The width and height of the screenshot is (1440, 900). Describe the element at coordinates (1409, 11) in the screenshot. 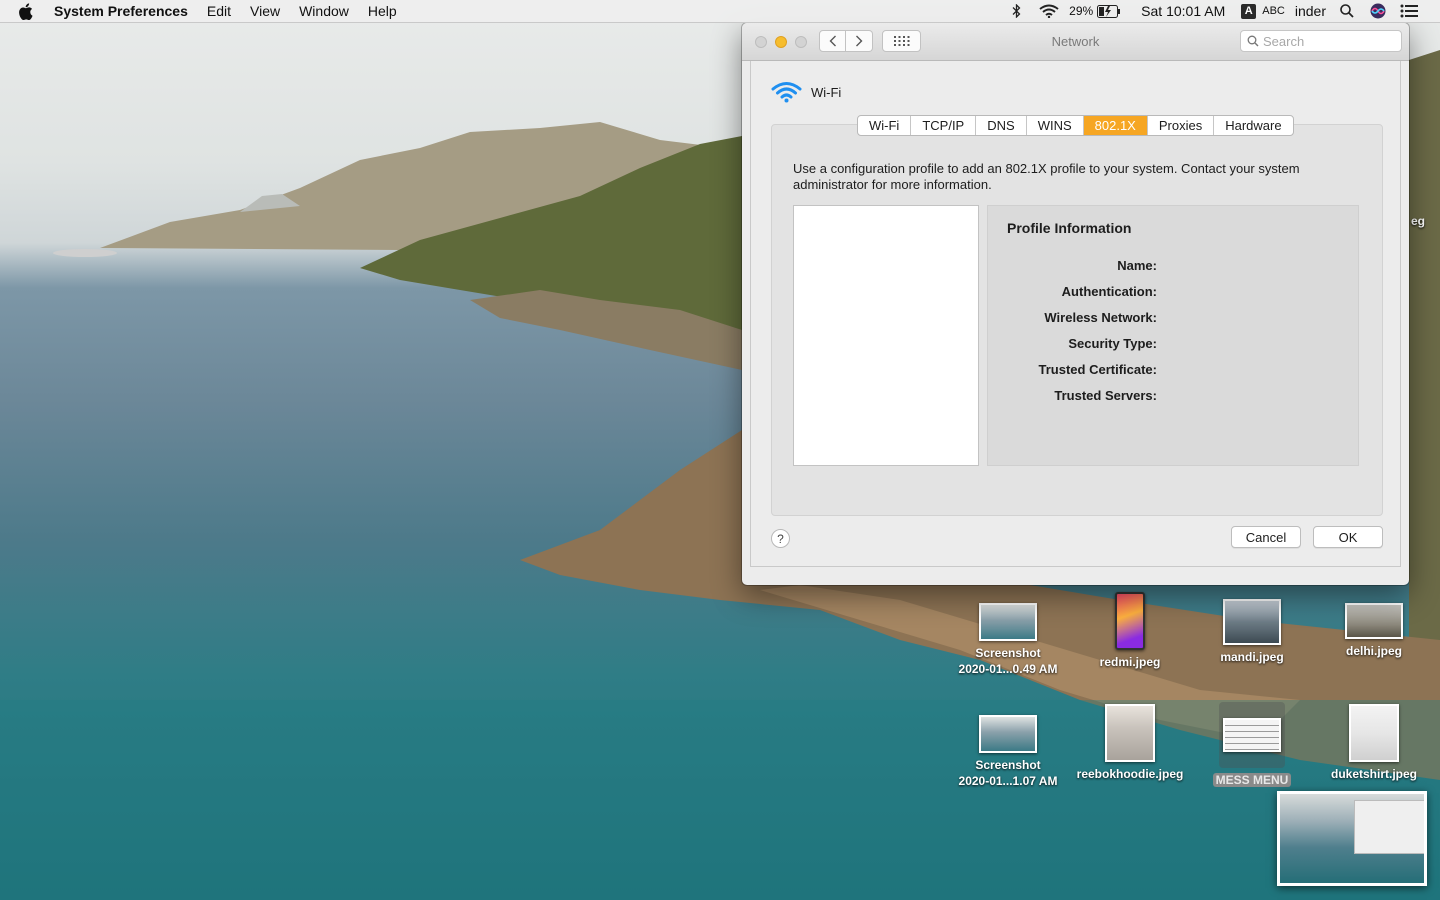

I see `notification-center-icon` at that location.